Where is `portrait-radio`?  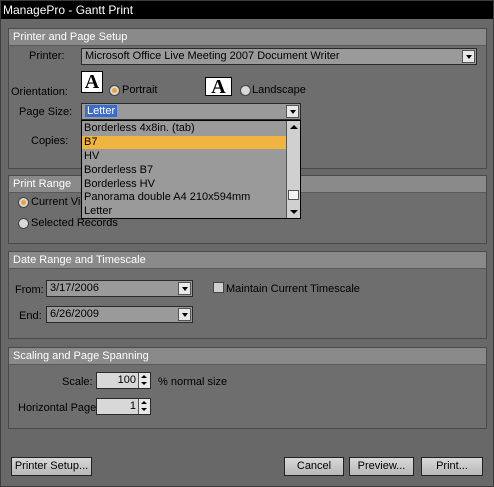 portrait-radio is located at coordinates (114, 90).